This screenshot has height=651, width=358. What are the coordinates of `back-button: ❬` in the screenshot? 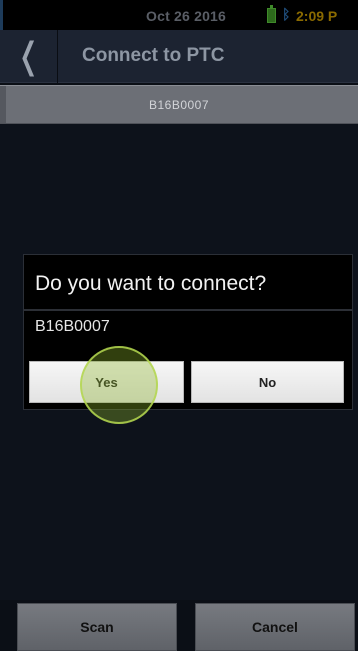 It's located at (29, 56).